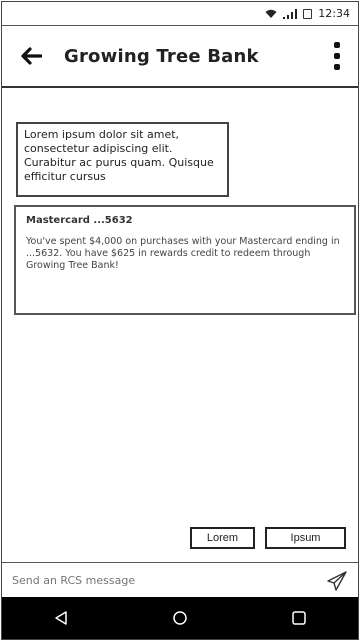 This screenshot has width=360, height=642. I want to click on signal-icon, so click(290, 13).